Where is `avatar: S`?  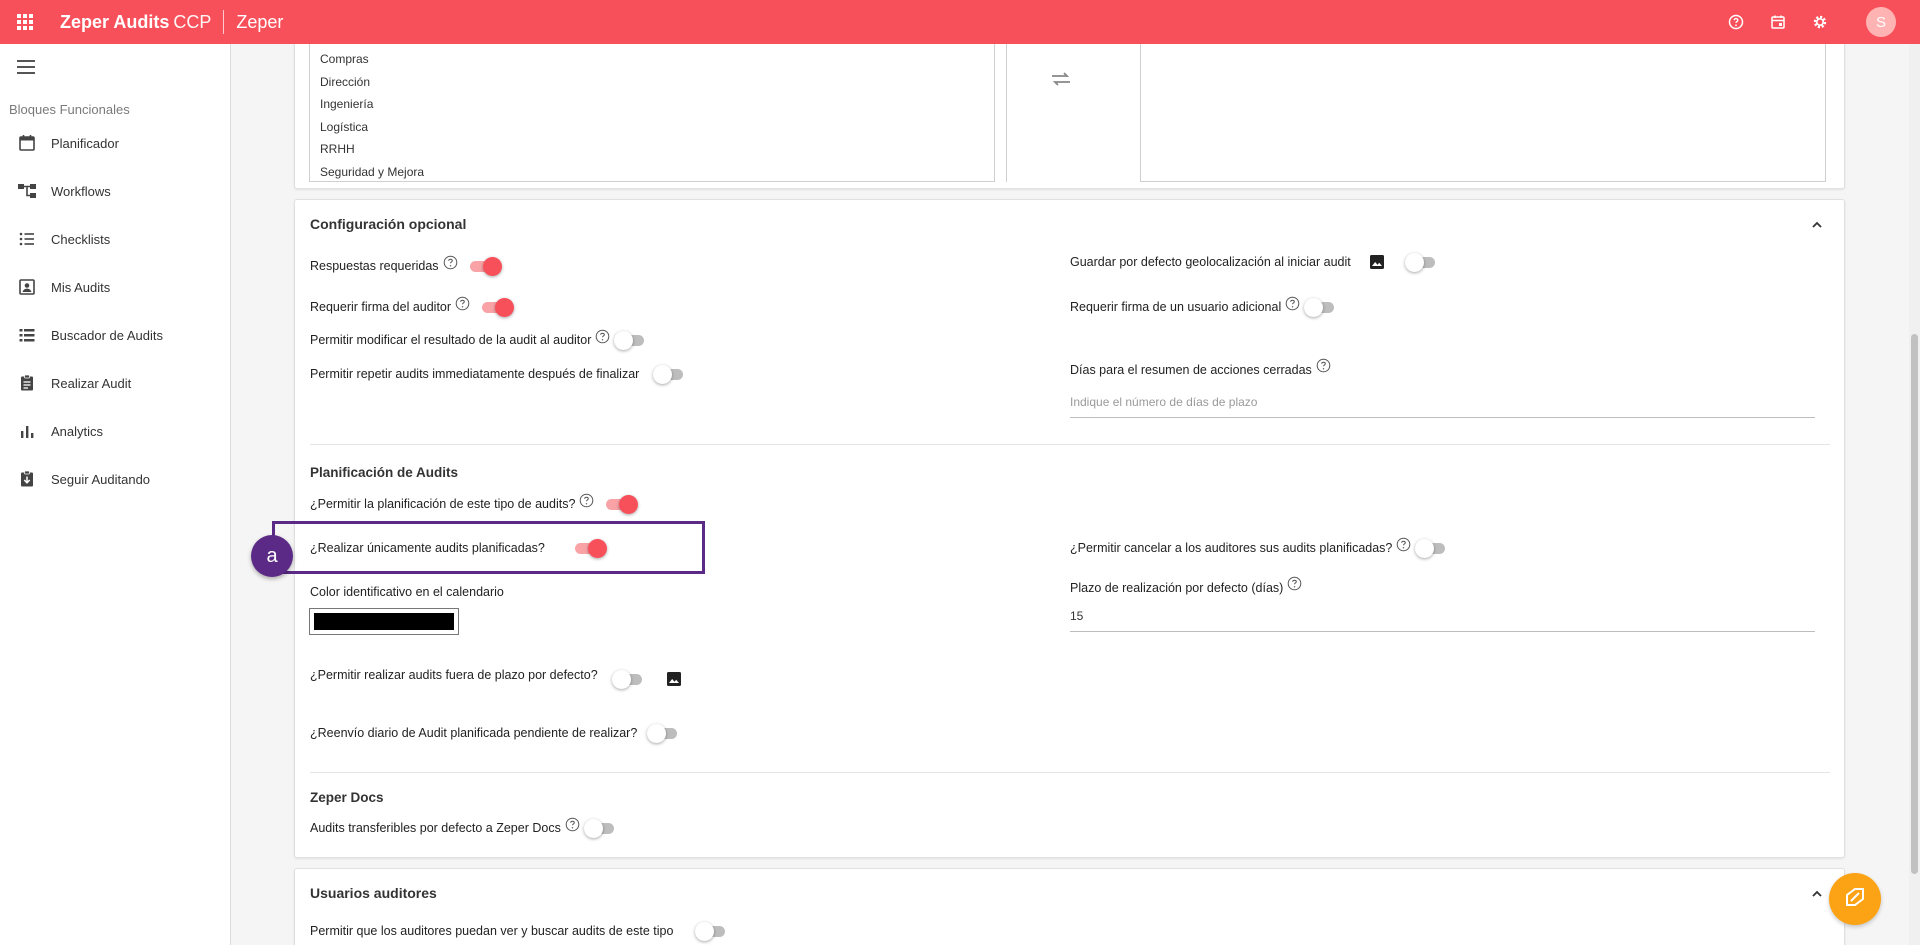 avatar: S is located at coordinates (1881, 22).